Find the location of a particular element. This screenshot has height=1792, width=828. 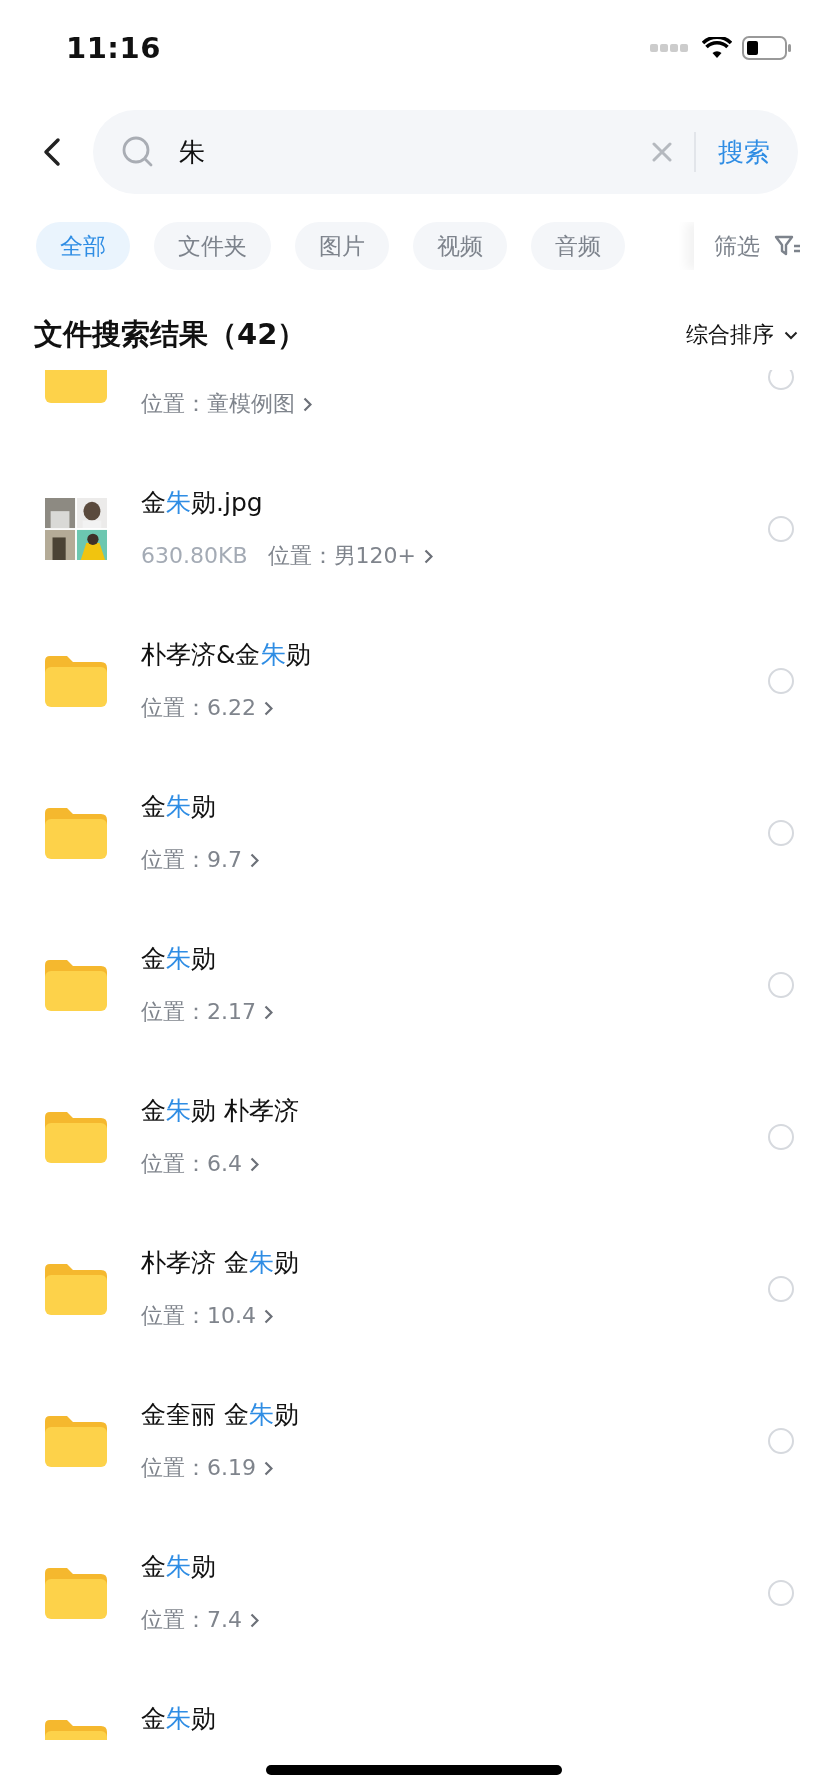

wifi-icon is located at coordinates (717, 47).